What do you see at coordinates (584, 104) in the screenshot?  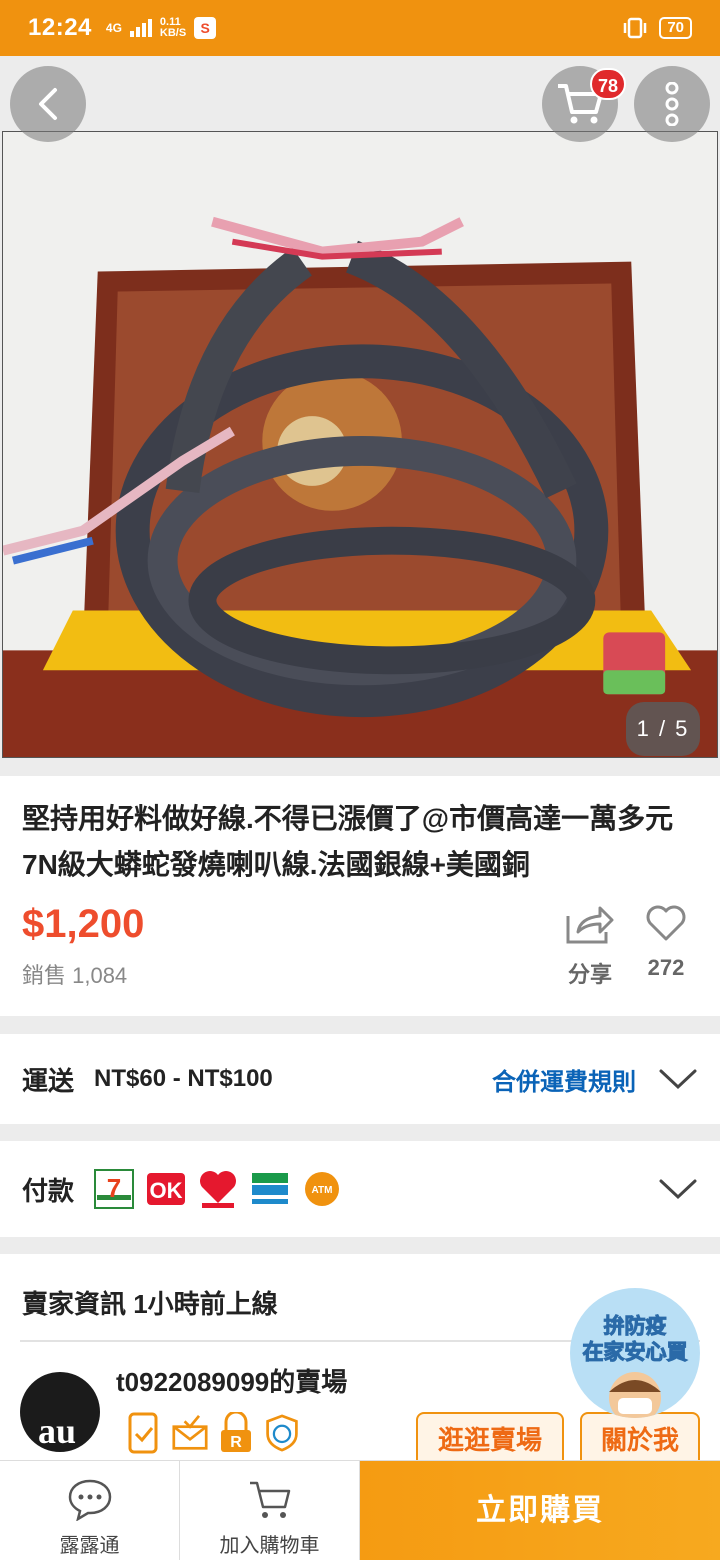 I see `cart-button: 78` at bounding box center [584, 104].